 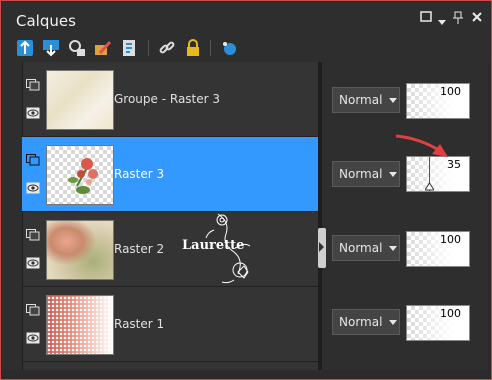 What do you see at coordinates (129, 48) in the screenshot?
I see `properties-icon` at bounding box center [129, 48].